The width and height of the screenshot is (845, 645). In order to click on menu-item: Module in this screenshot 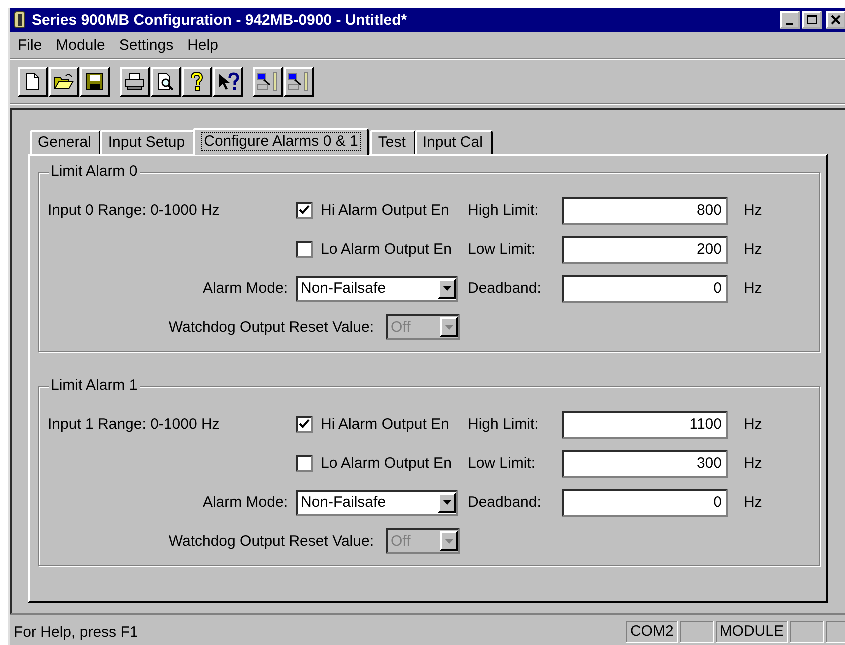, I will do `click(81, 45)`.